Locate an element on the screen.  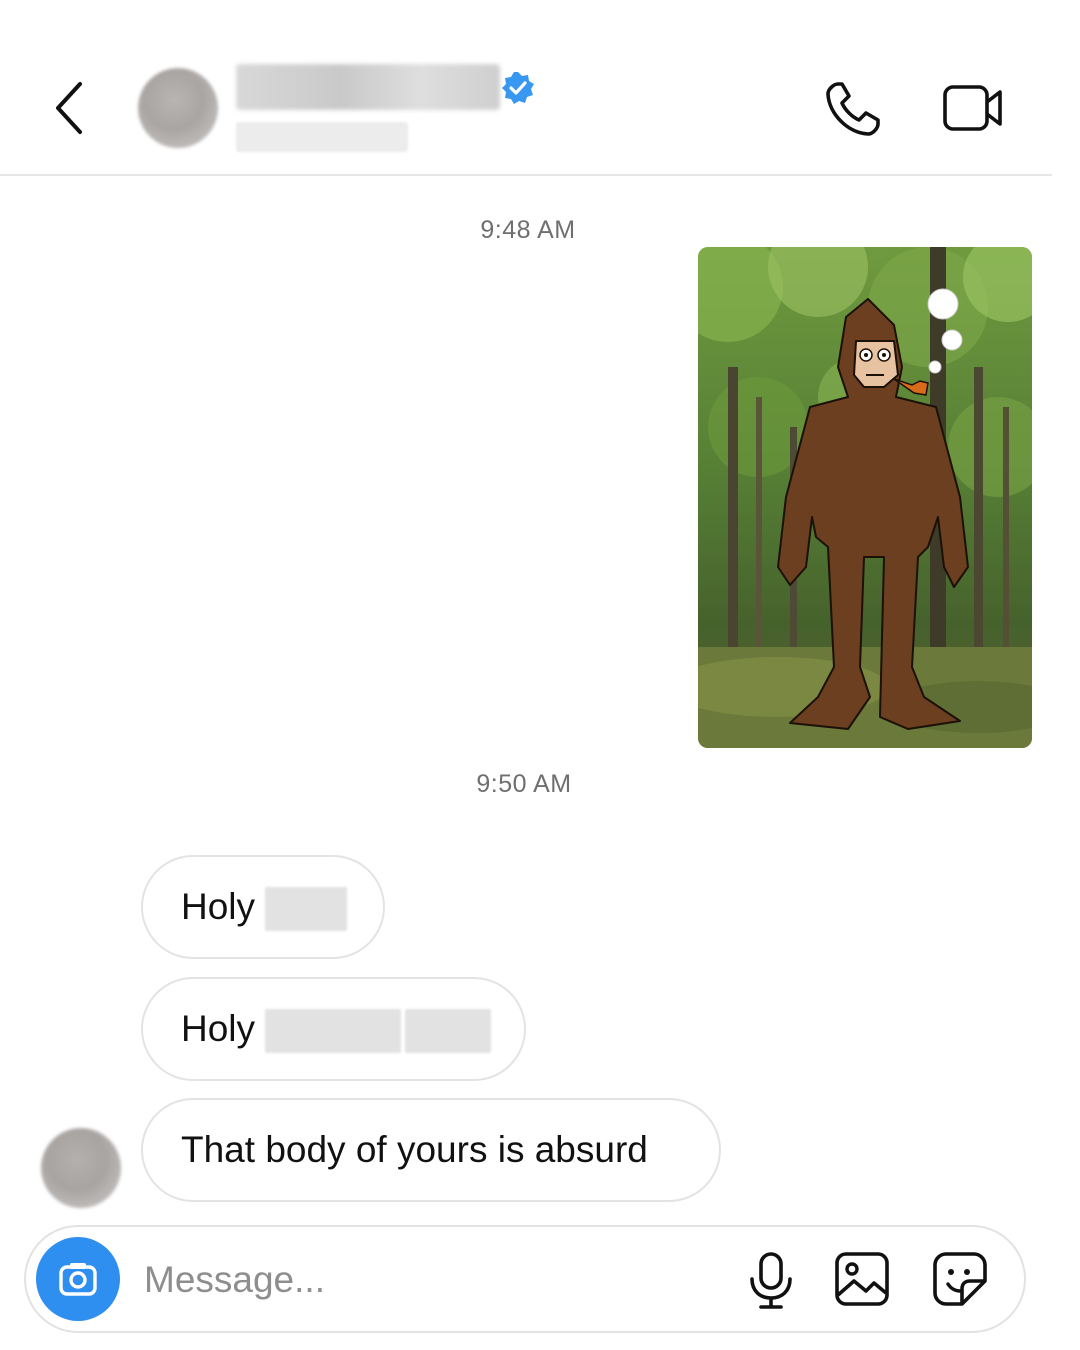
microphone-icon is located at coordinates (771, 1280).